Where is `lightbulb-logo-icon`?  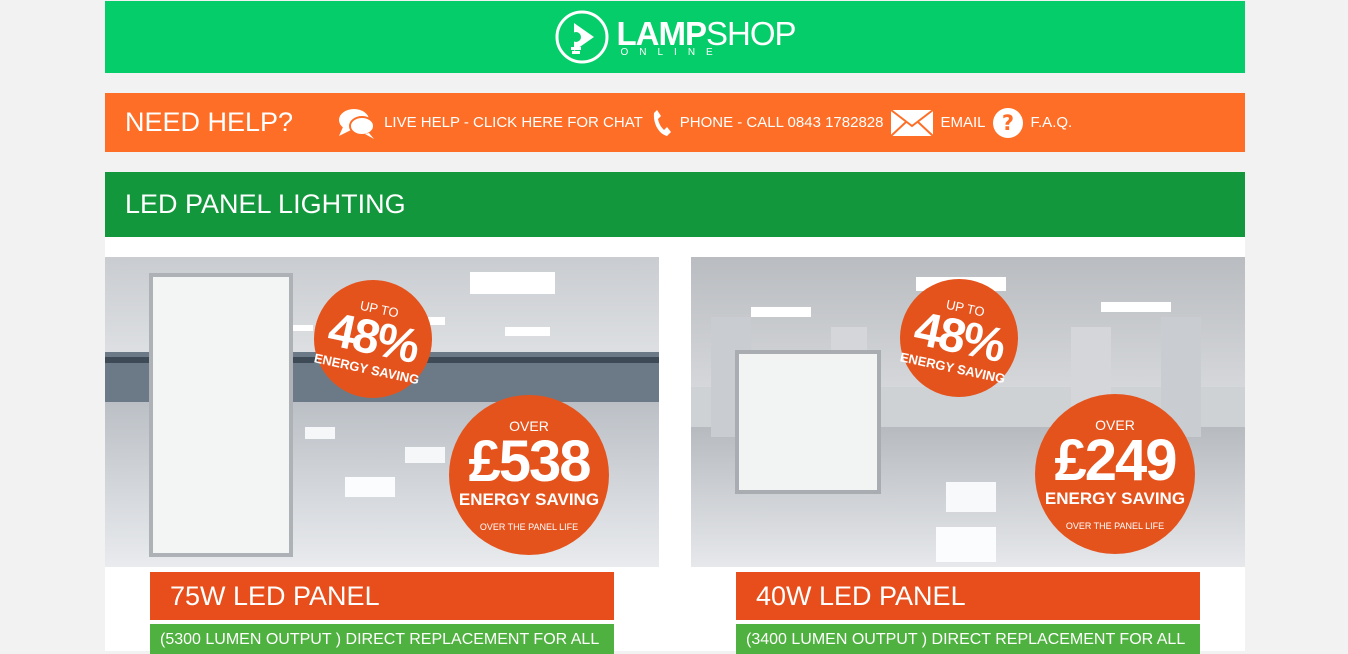 lightbulb-logo-icon is located at coordinates (582, 37).